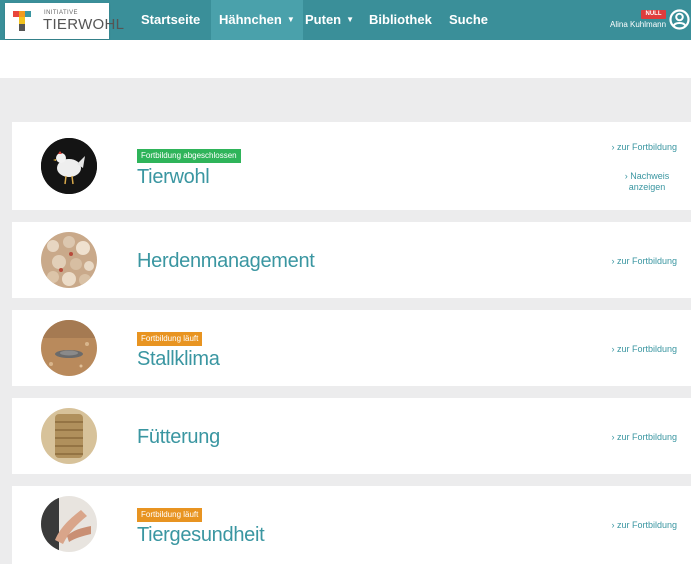 The image size is (691, 564). What do you see at coordinates (201, 535) in the screenshot?
I see `course-title: Tiergesundheit` at bounding box center [201, 535].